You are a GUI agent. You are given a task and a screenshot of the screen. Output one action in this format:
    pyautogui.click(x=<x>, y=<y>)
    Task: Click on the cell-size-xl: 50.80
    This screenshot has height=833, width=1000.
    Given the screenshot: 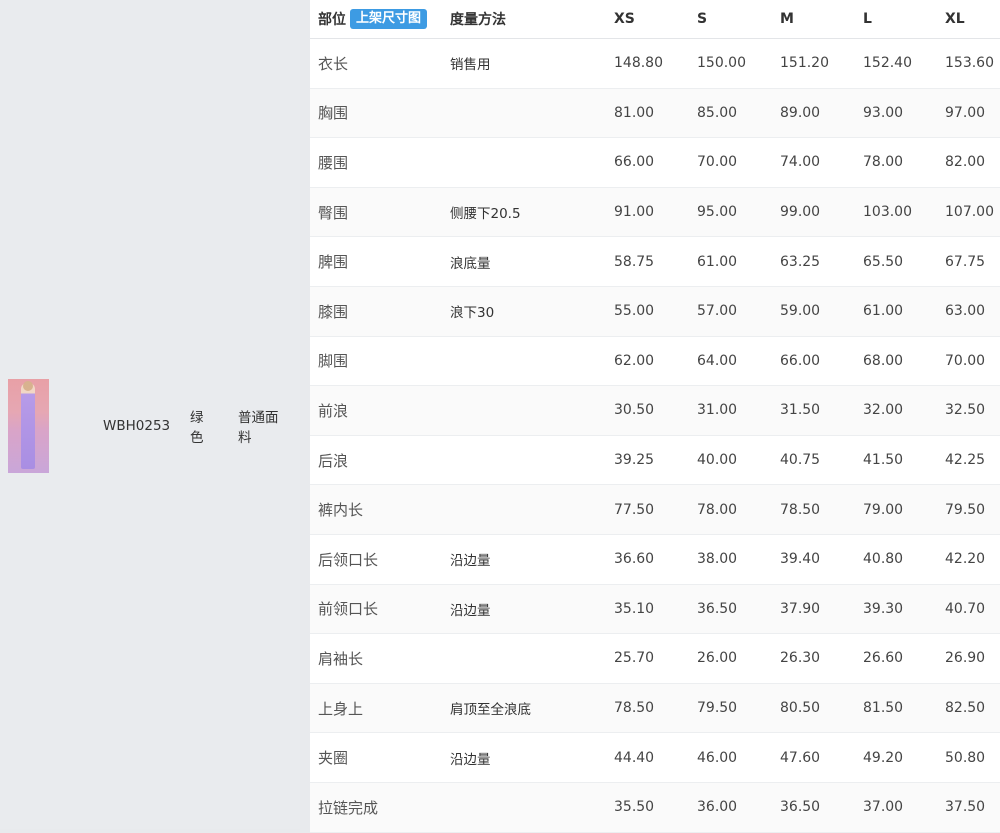 What is the action you would take?
    pyautogui.click(x=965, y=757)
    